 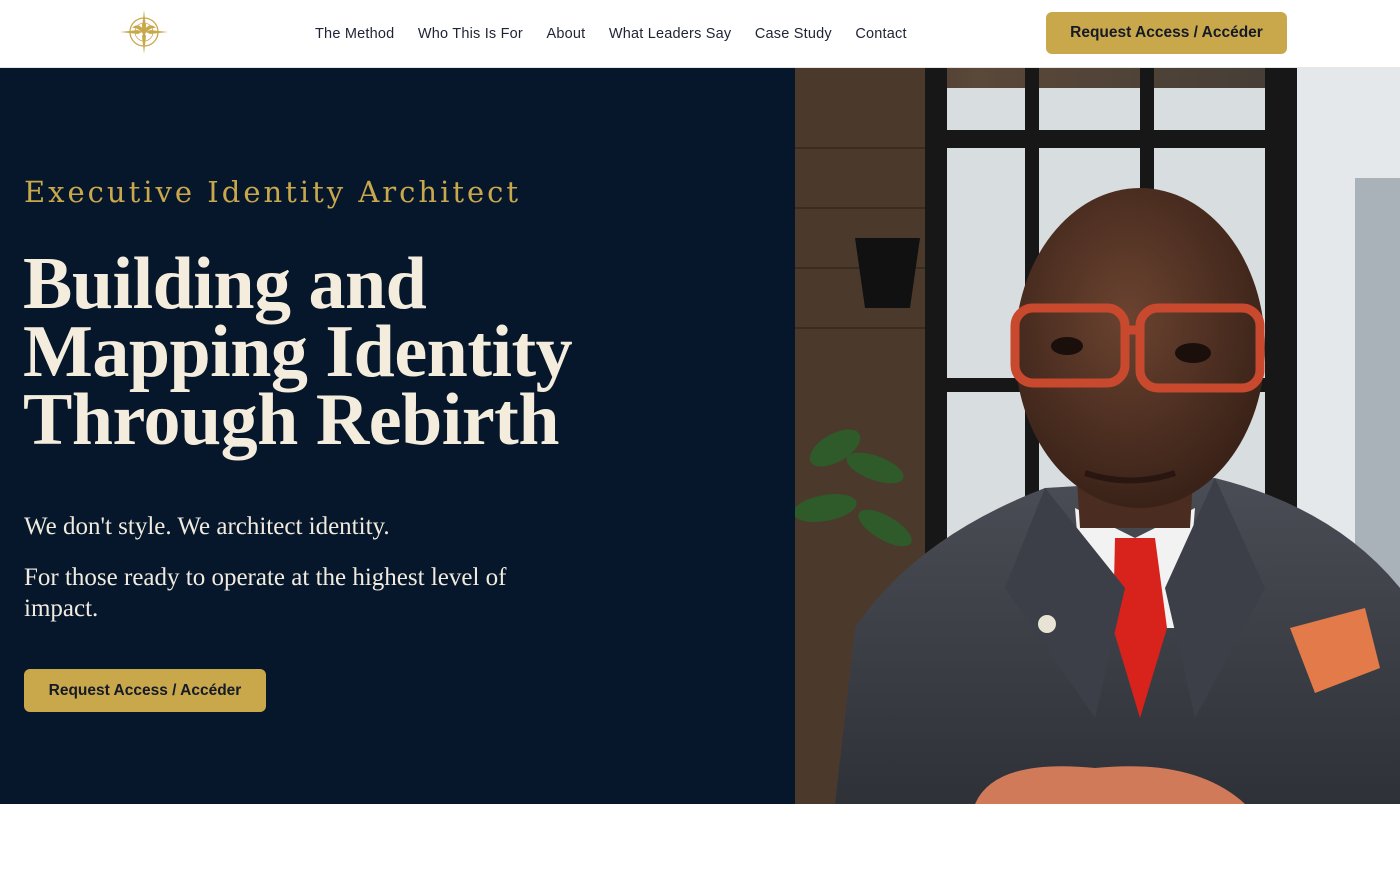 I want to click on headline-line-1: Building and, so click(x=225, y=284).